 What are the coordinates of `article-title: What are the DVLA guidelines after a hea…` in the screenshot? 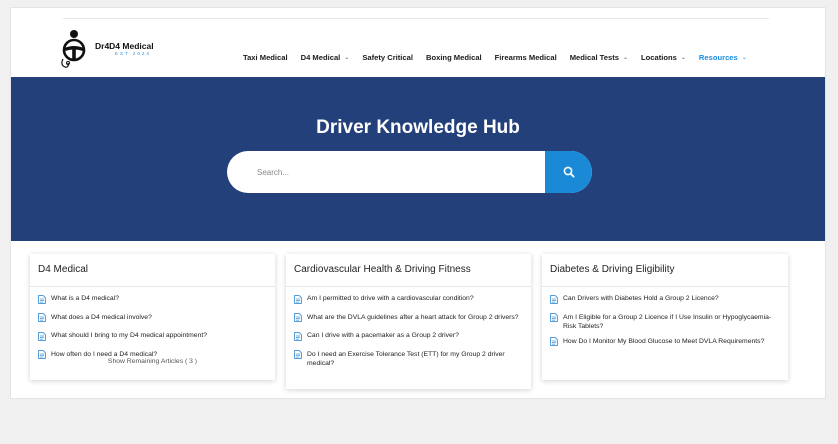 It's located at (413, 317).